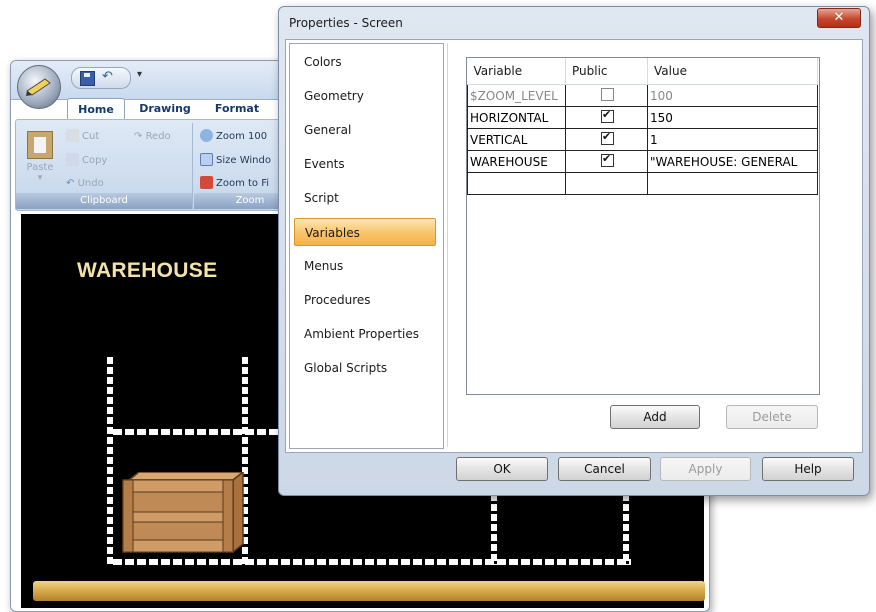 The image size is (876, 612). Describe the element at coordinates (87, 78) in the screenshot. I see `save-icon` at that location.